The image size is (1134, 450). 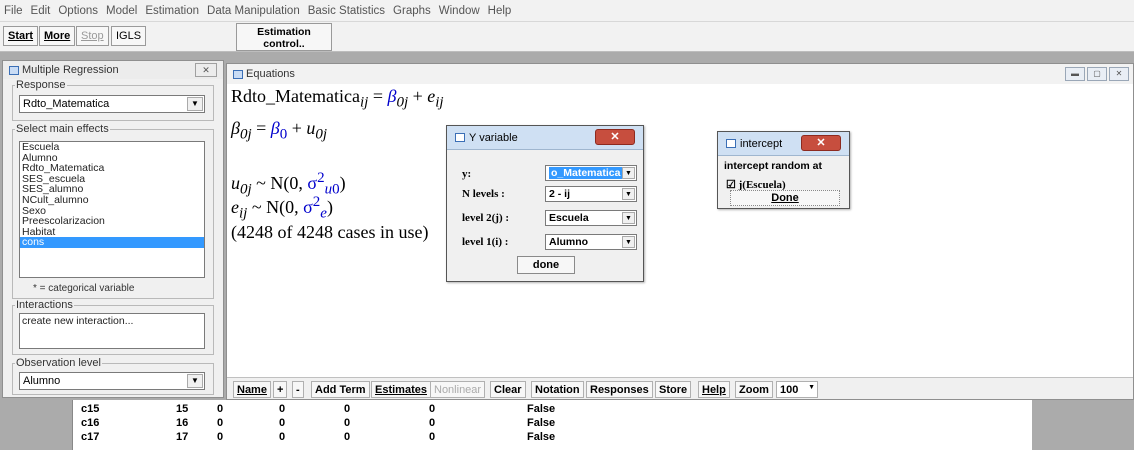 I want to click on equations-titlebar: Equations, so click(x=680, y=74).